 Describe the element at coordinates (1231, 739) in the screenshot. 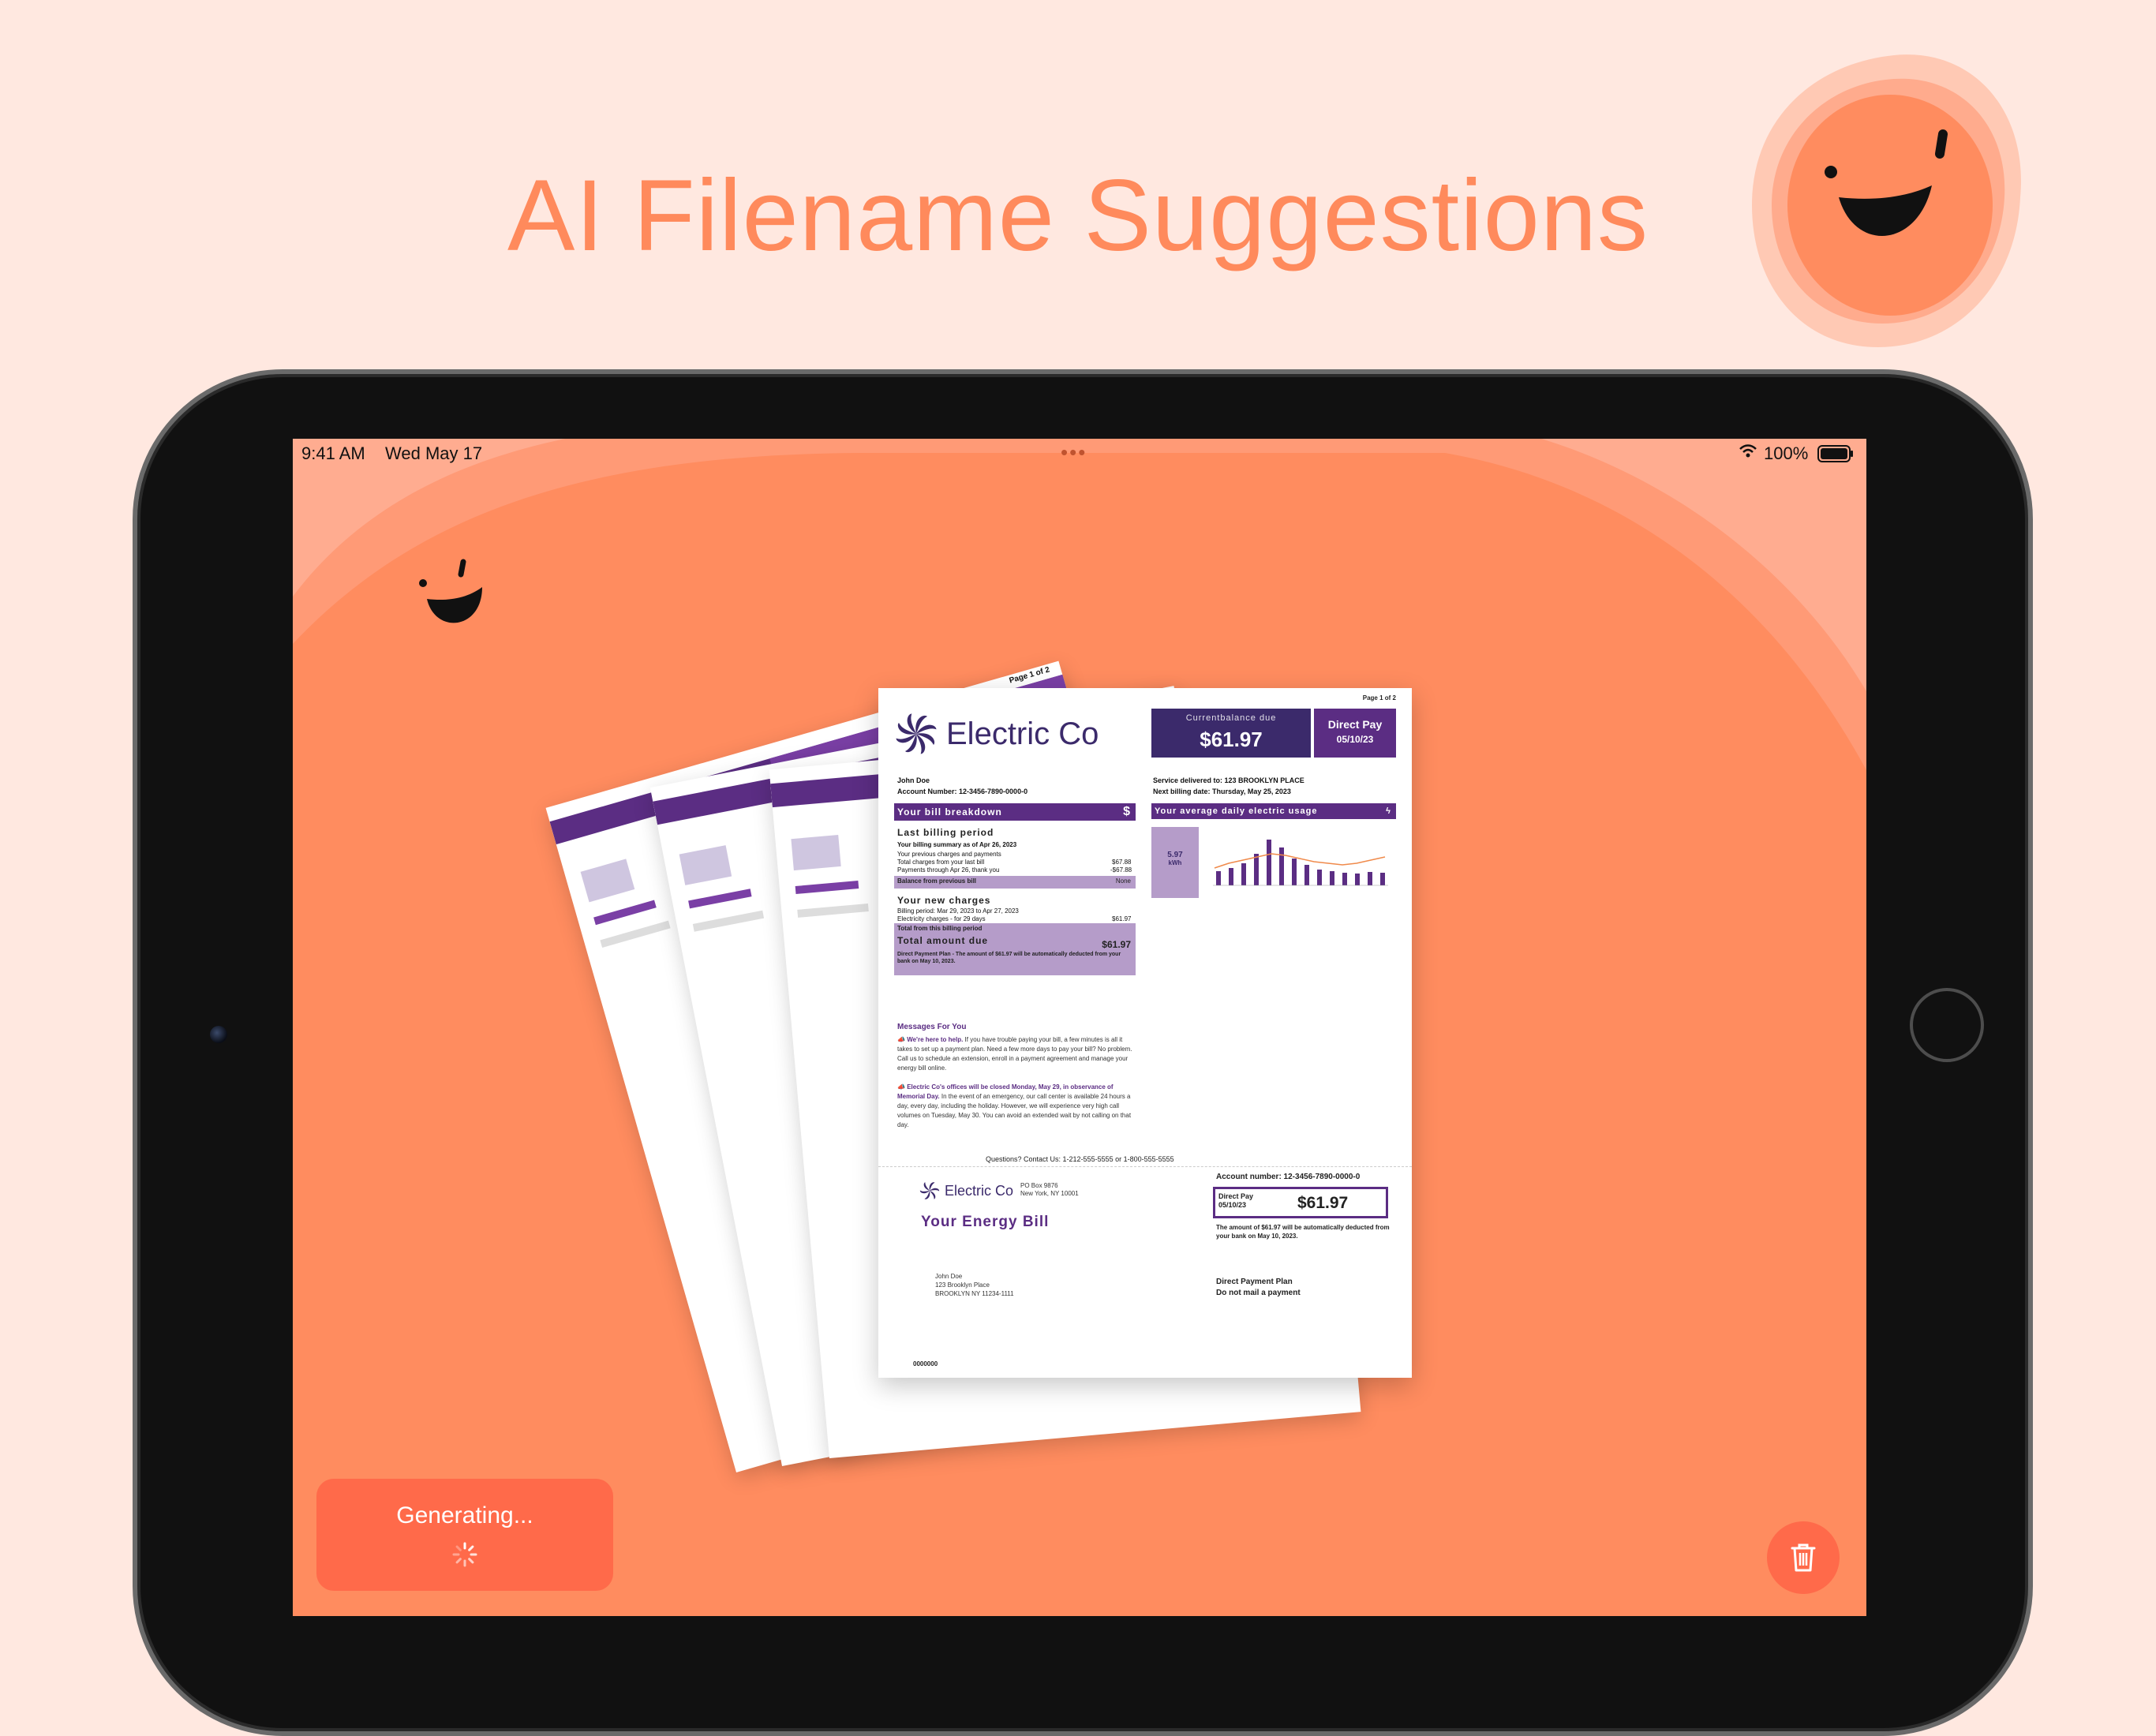

I see `current-balance-amount: $61.97` at that location.